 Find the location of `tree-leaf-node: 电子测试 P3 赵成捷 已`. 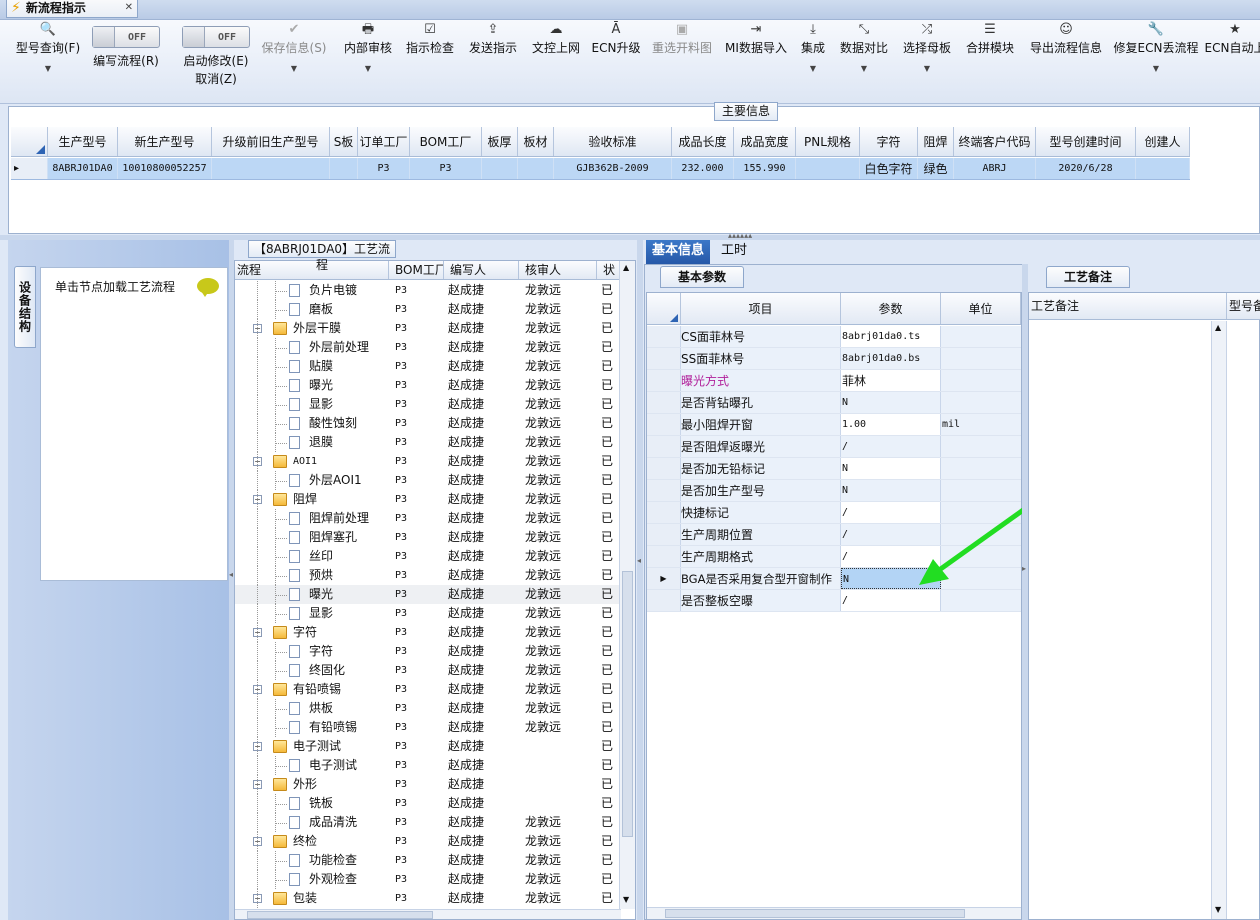

tree-leaf-node: 电子测试 P3 赵成捷 已 is located at coordinates (428, 765).